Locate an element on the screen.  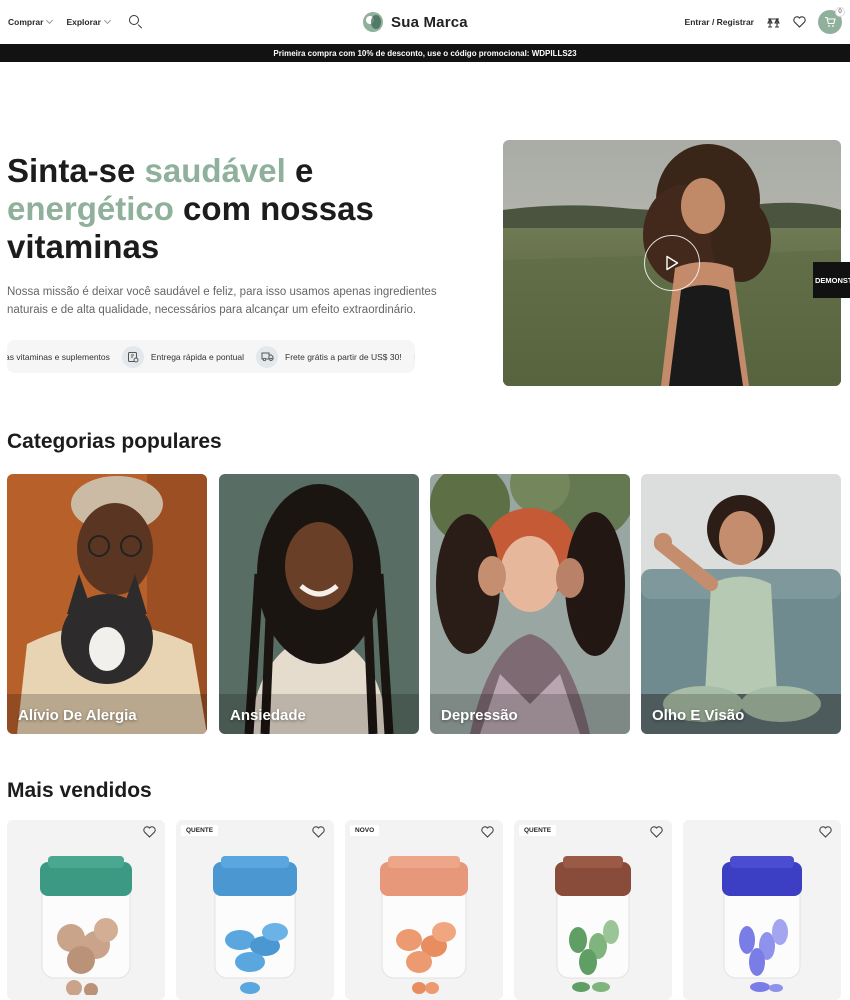
cart-button: 0 is located at coordinates (831, 20).